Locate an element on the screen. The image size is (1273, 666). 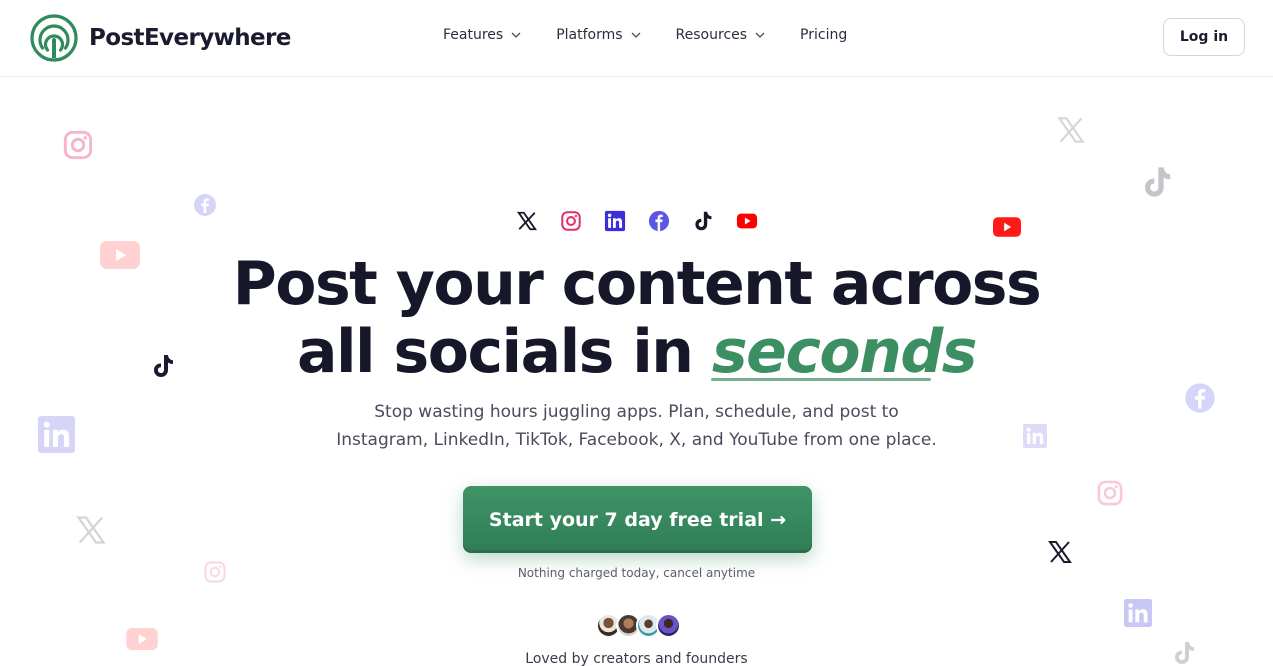
nav-features-label: Features is located at coordinates (473, 35).